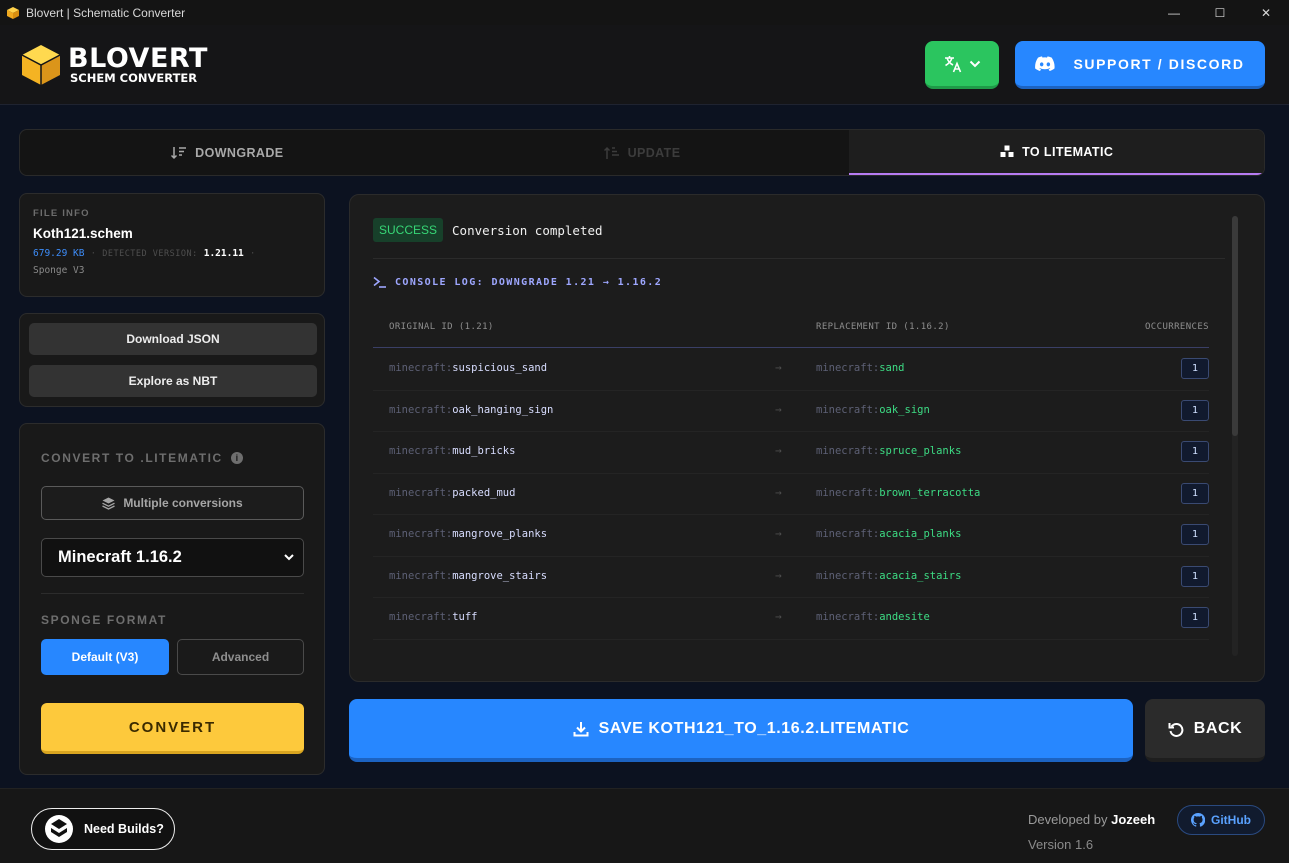 Image resolution: width=1289 pixels, height=863 pixels. Describe the element at coordinates (41, 65) in the screenshot. I see `logo-cube-icon` at that location.